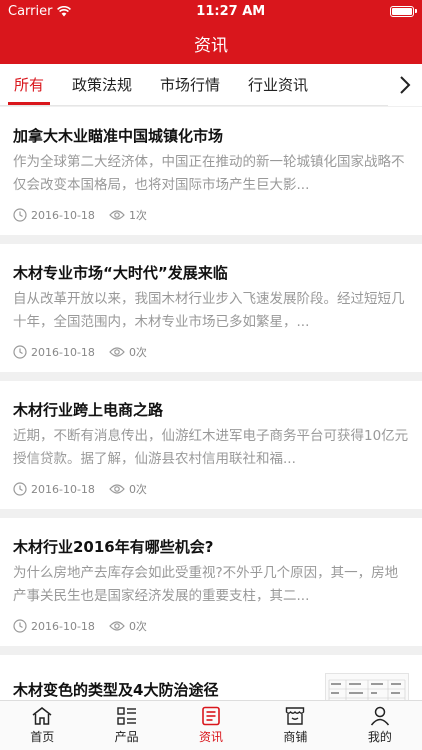  Describe the element at coordinates (42, 716) in the screenshot. I see `home-icon` at that location.